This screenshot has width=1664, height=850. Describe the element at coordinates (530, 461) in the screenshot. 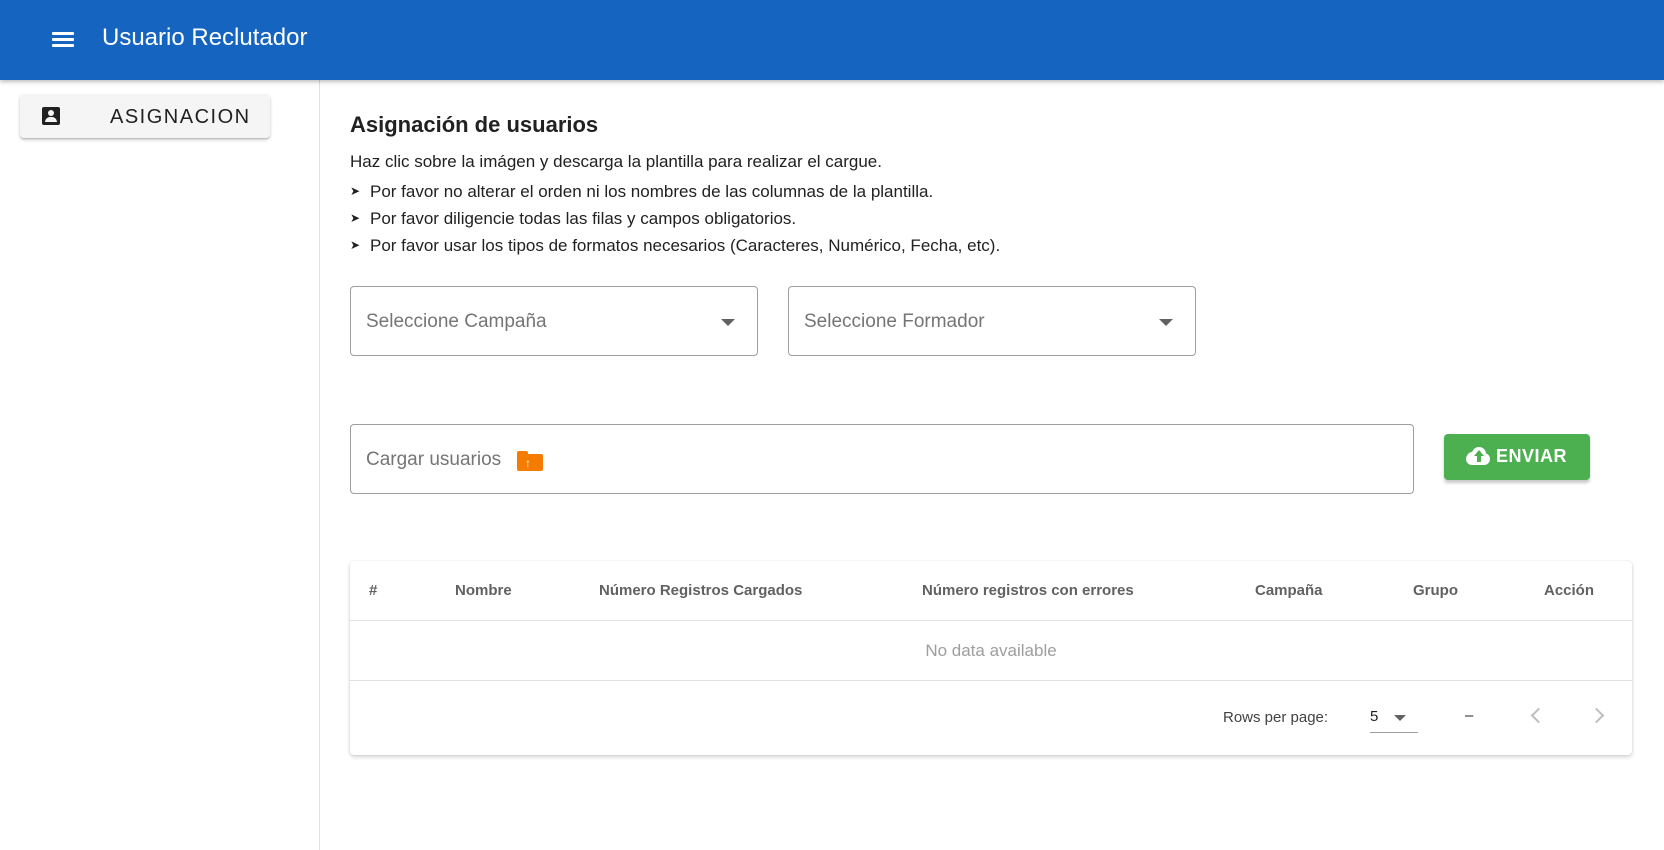

I see `folder-upload-icon: ↑` at that location.